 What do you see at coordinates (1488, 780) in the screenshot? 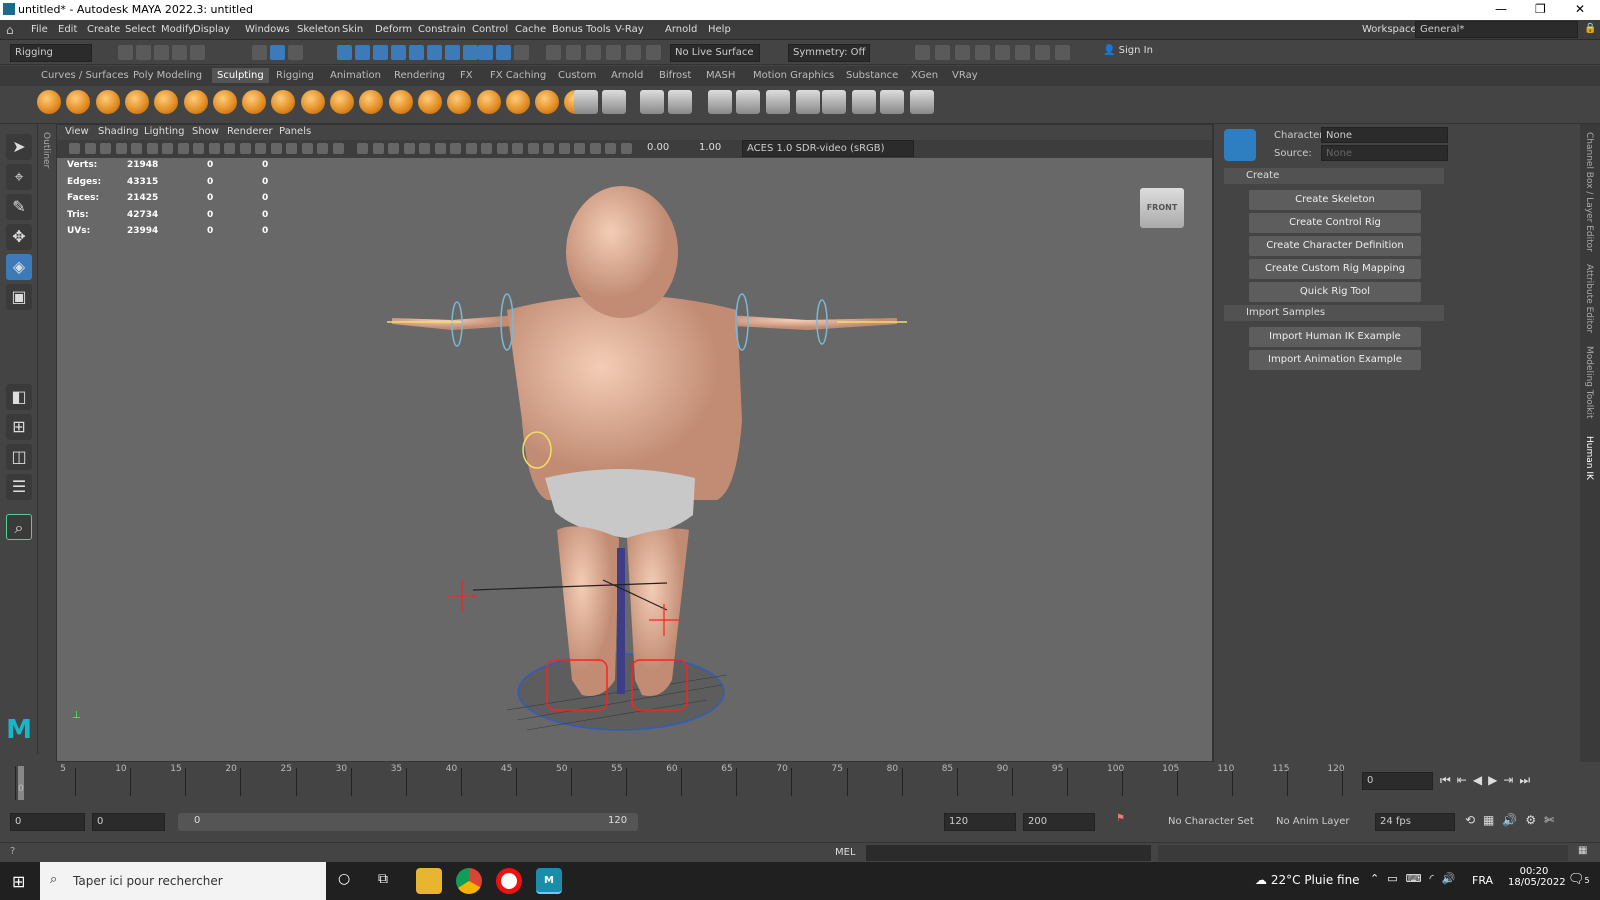
I see `playback-controls-icon: ⏮⇤◀▶⇥⏭` at bounding box center [1488, 780].